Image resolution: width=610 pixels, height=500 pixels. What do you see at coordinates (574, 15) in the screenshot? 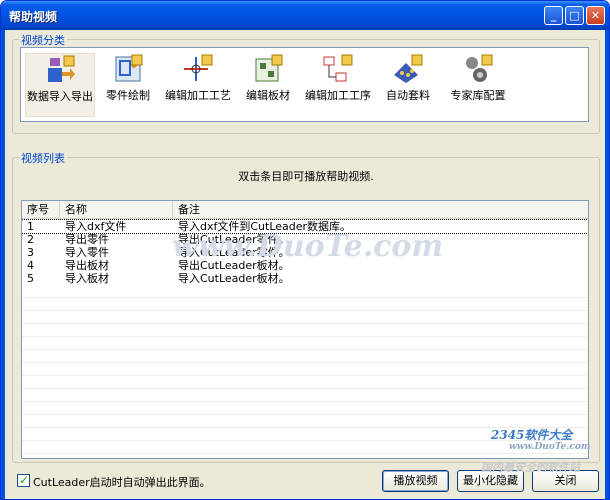
I see `maximize-window-button: □` at bounding box center [574, 15].